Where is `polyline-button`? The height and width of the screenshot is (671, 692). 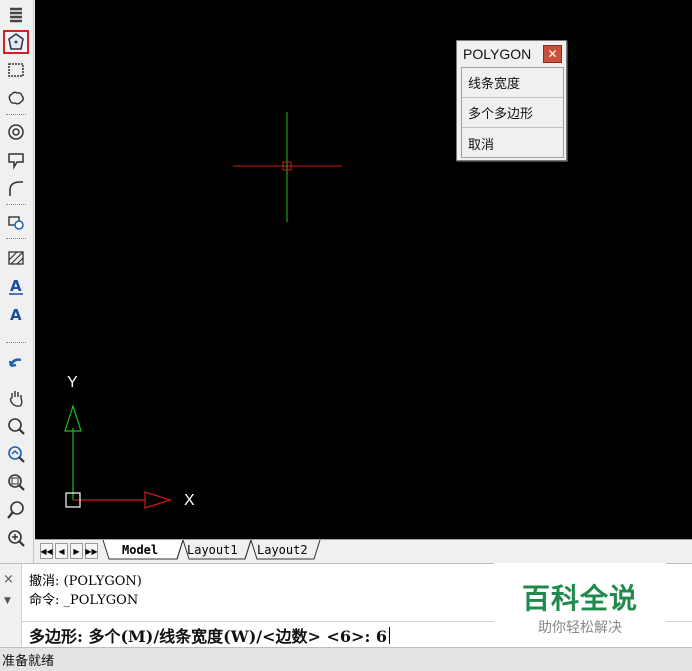
polyline-button is located at coordinates (16, 188).